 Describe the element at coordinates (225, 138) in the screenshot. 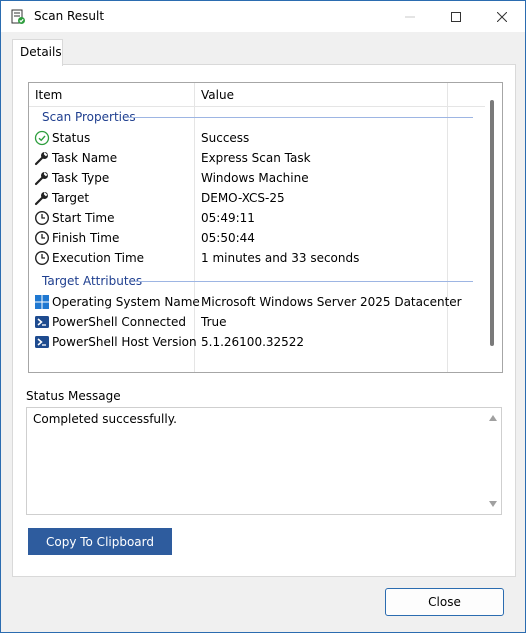

I see `item-value: Success` at that location.